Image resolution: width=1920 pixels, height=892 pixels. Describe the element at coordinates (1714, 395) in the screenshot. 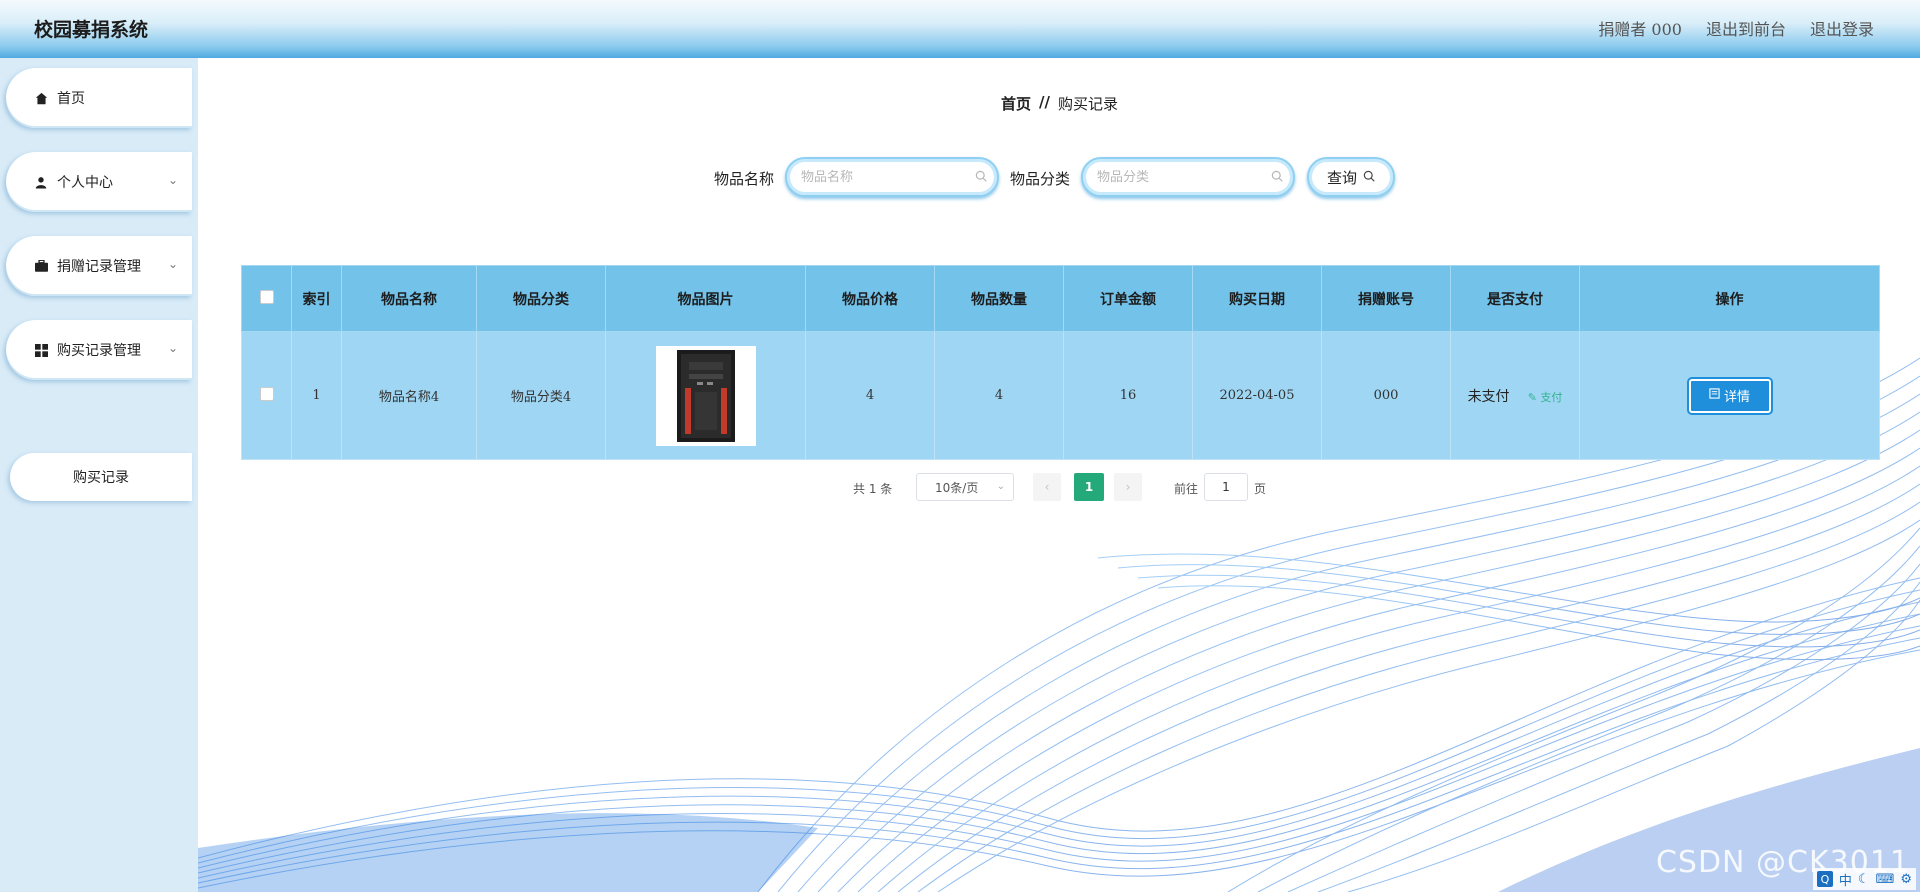

I see `document-icon` at that location.